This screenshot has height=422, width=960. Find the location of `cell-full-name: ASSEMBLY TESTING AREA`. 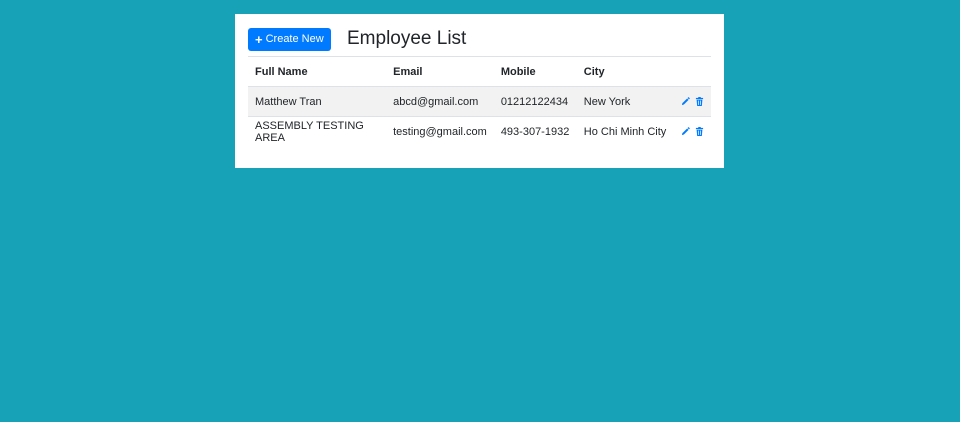

cell-full-name: ASSEMBLY TESTING AREA is located at coordinates (317, 131).